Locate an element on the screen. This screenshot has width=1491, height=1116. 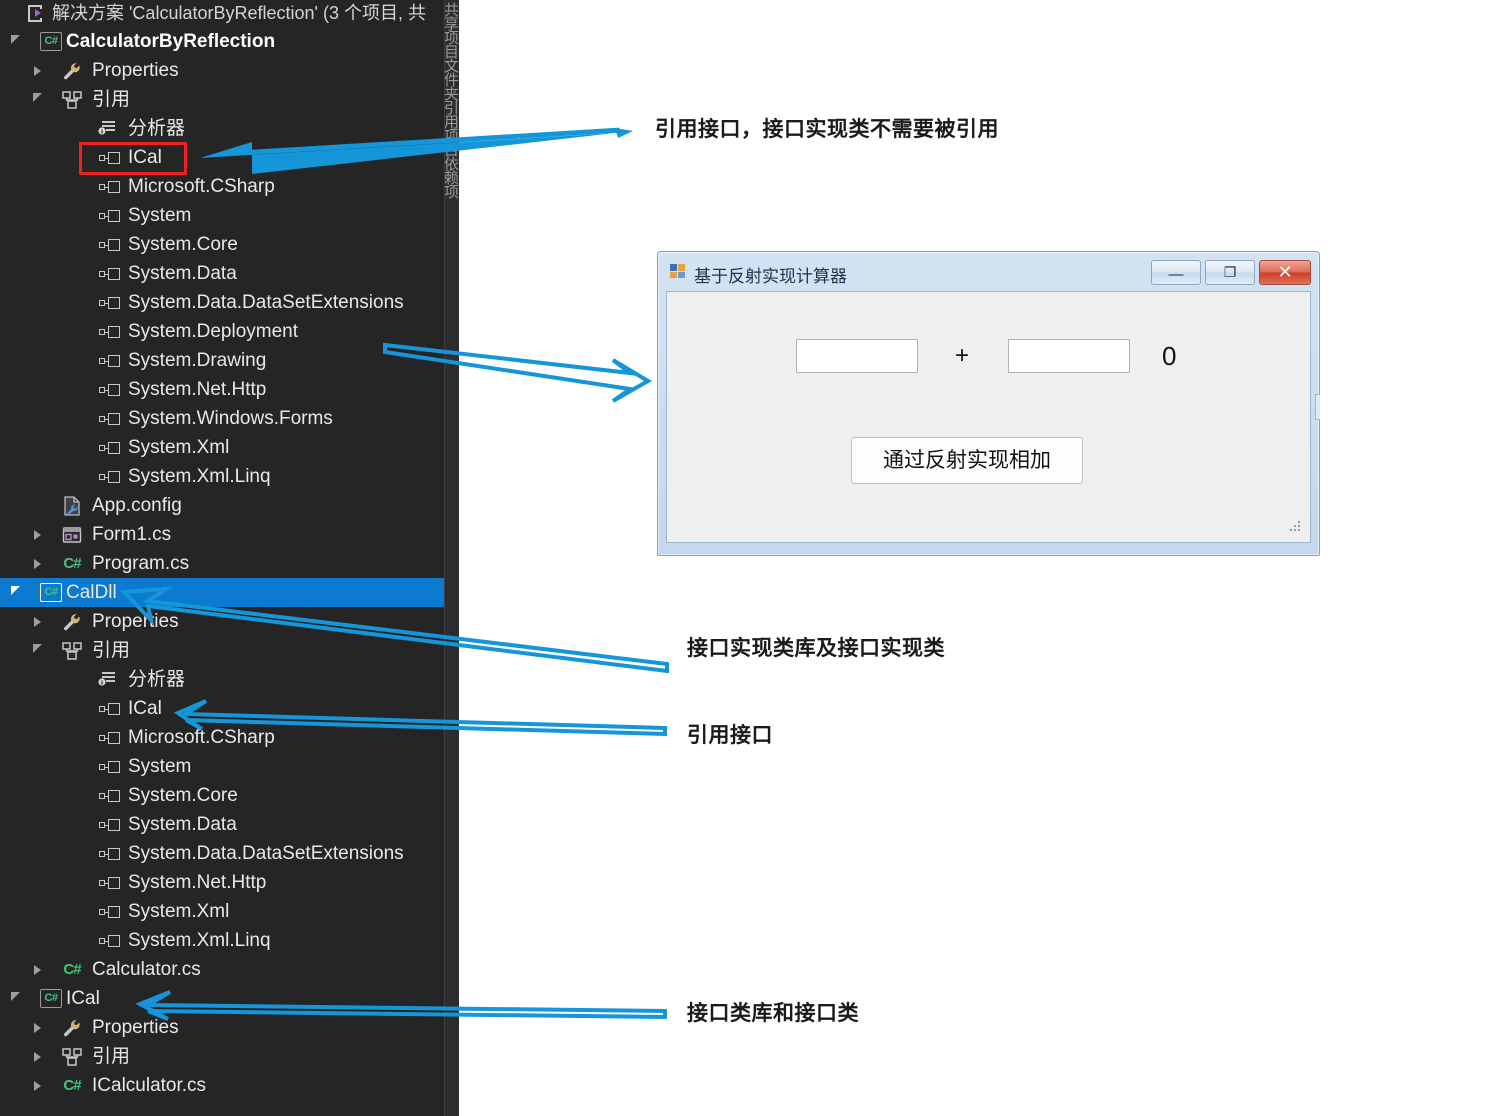
arrow-to-ical-project is located at coordinates (401, 1005).